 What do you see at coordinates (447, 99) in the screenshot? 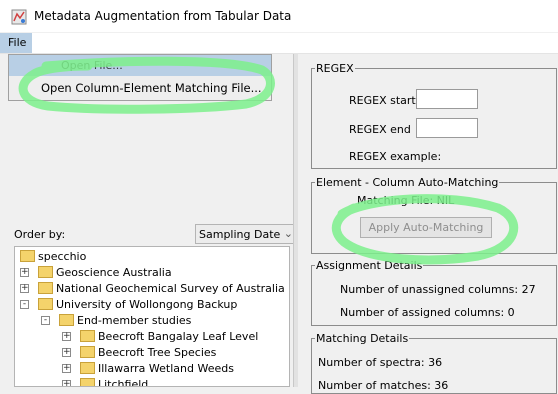
I see `regex-start-input` at bounding box center [447, 99].